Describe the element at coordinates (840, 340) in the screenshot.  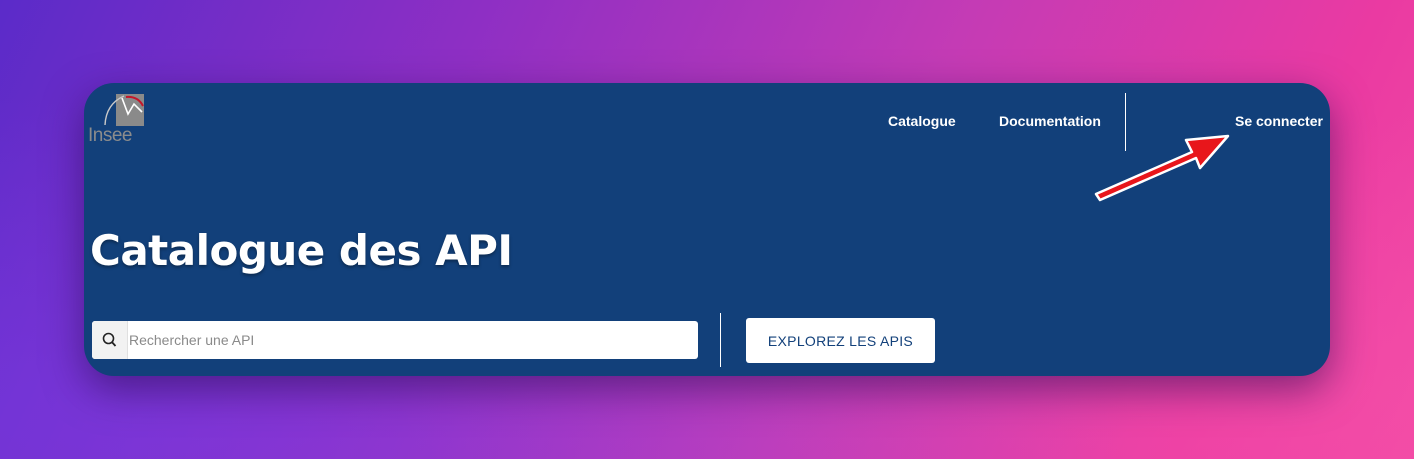
I see `explore-apis-button: EXPLOREZ LES APIS` at that location.